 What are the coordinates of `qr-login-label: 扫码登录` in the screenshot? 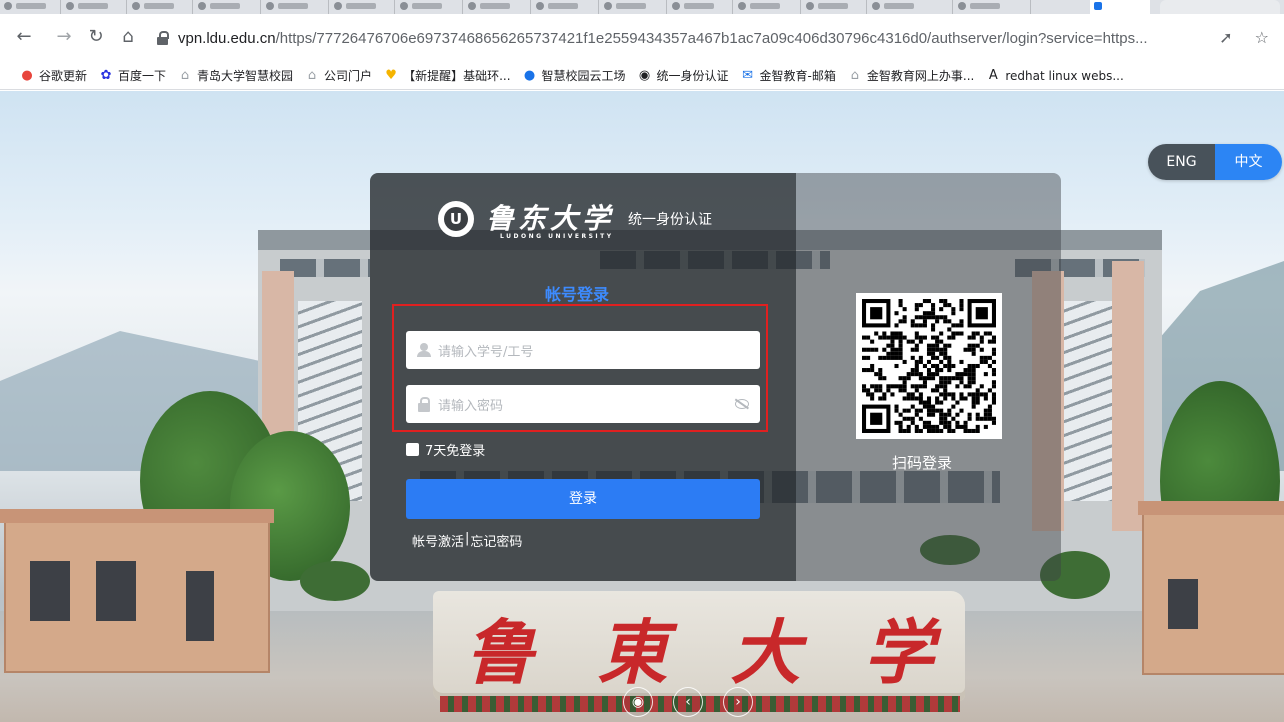 It's located at (922, 462).